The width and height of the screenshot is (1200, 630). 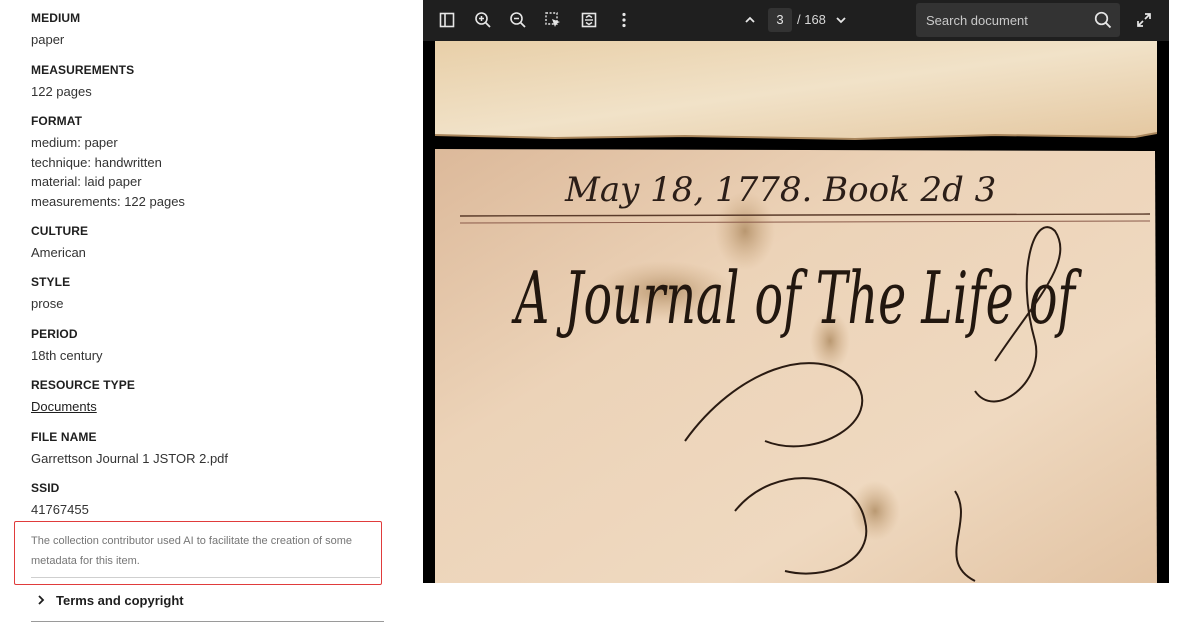 I want to click on field-label: STYLE, so click(x=51, y=282).